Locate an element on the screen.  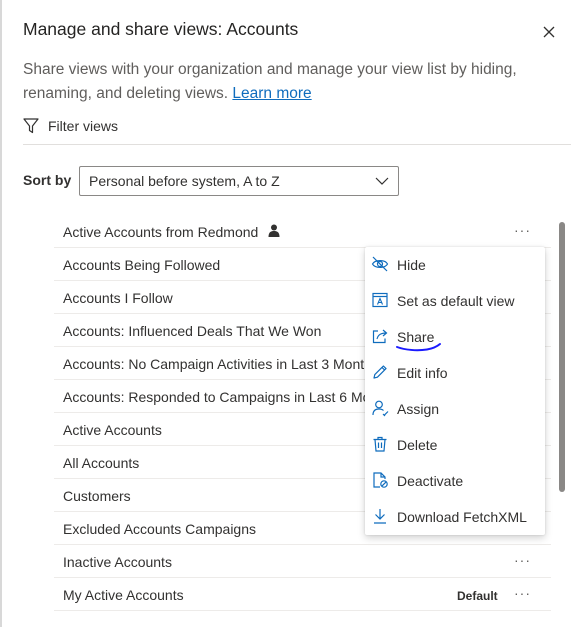
assign-person-icon is located at coordinates (380, 408).